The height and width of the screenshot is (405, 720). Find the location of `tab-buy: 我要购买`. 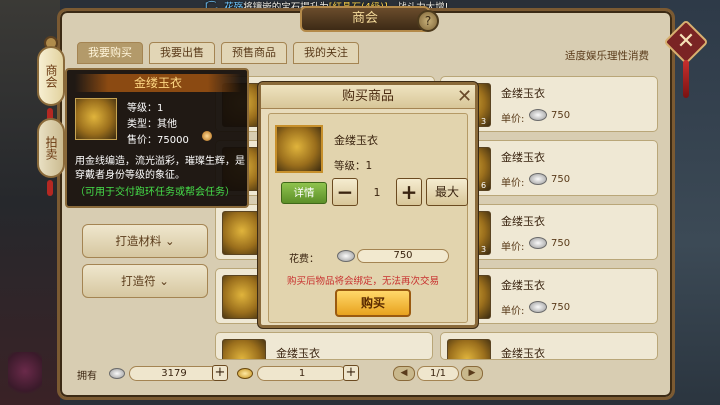

tab-buy: 我要购买 is located at coordinates (110, 53).